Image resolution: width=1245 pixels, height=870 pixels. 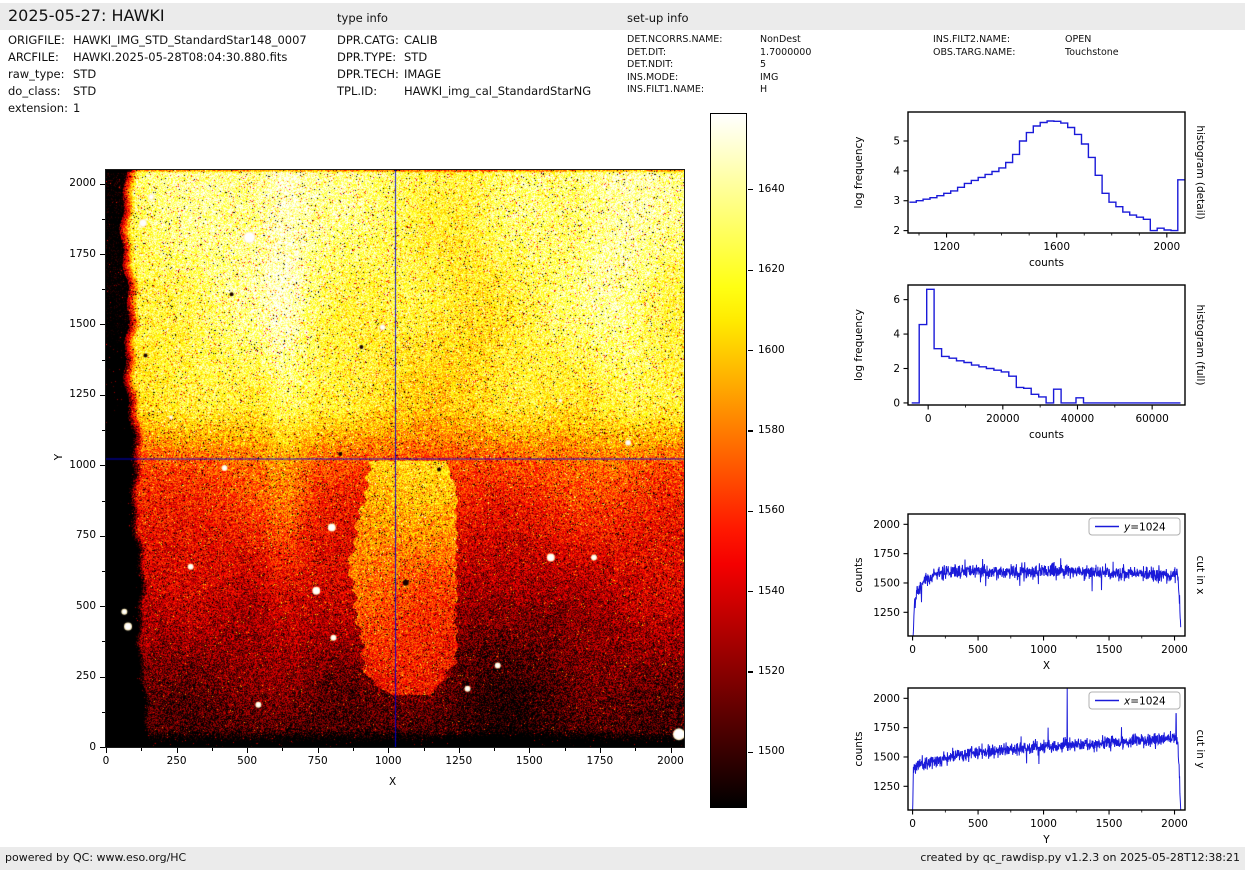 I want to click on main-y-tick-label: 0, so click(x=92, y=746).